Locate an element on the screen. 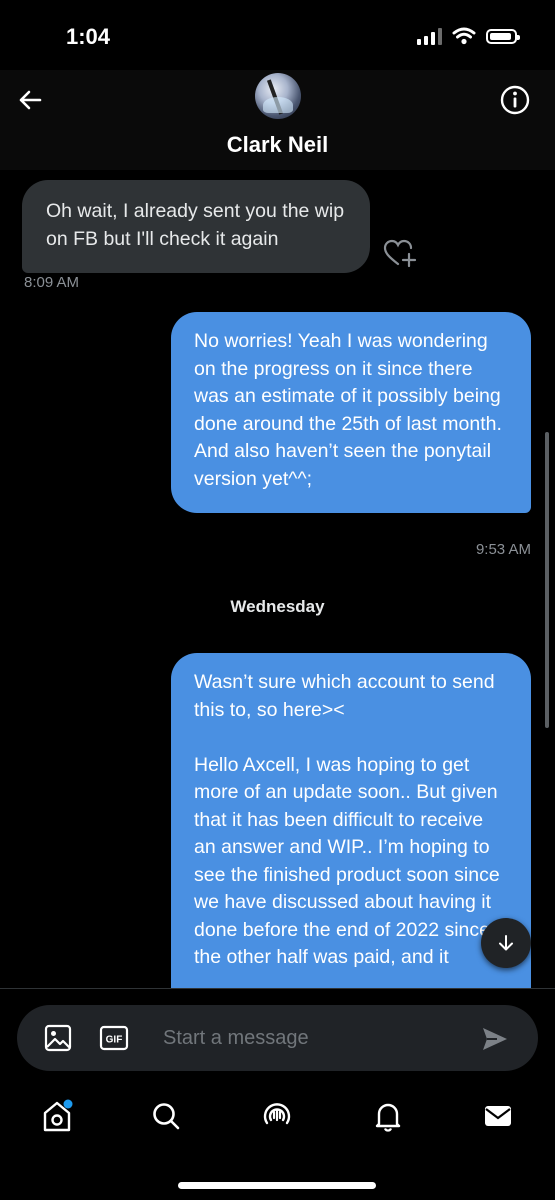  wifi-icon is located at coordinates (464, 36).